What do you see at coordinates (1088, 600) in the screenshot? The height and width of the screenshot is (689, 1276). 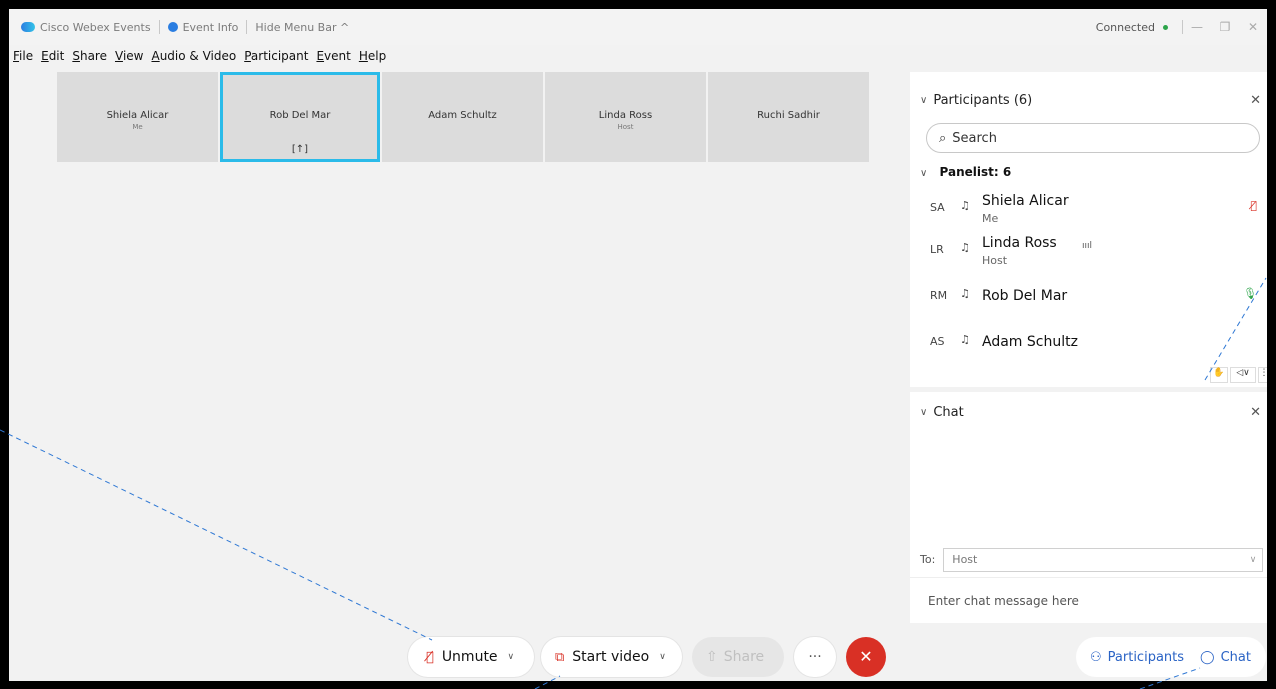 I see `chat-message-input: Enter chat message here` at bounding box center [1088, 600].